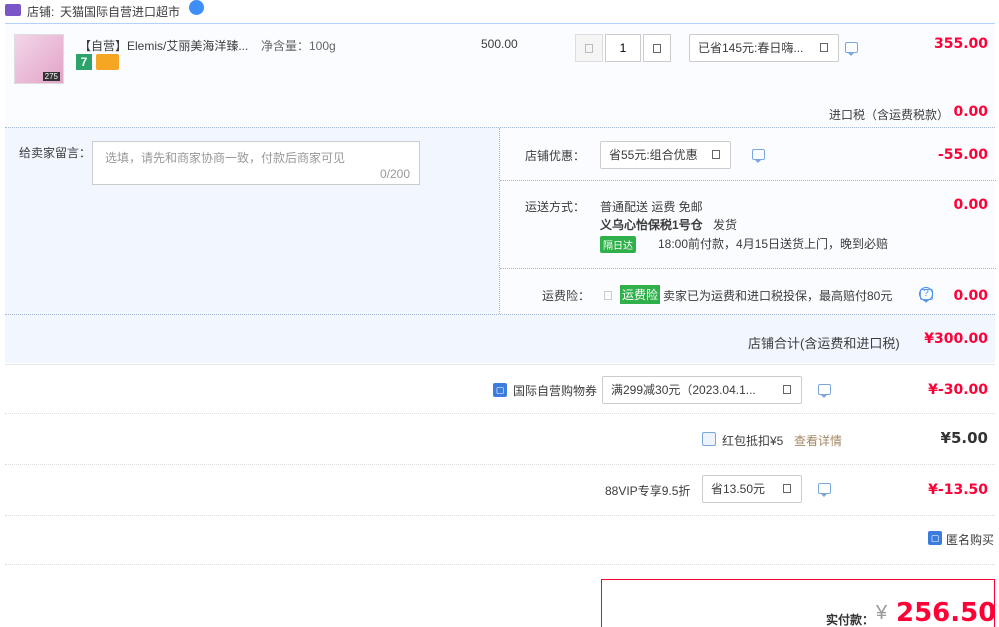 This screenshot has height=627, width=999. I want to click on anonymous-checkbox: ▢, so click(935, 538).